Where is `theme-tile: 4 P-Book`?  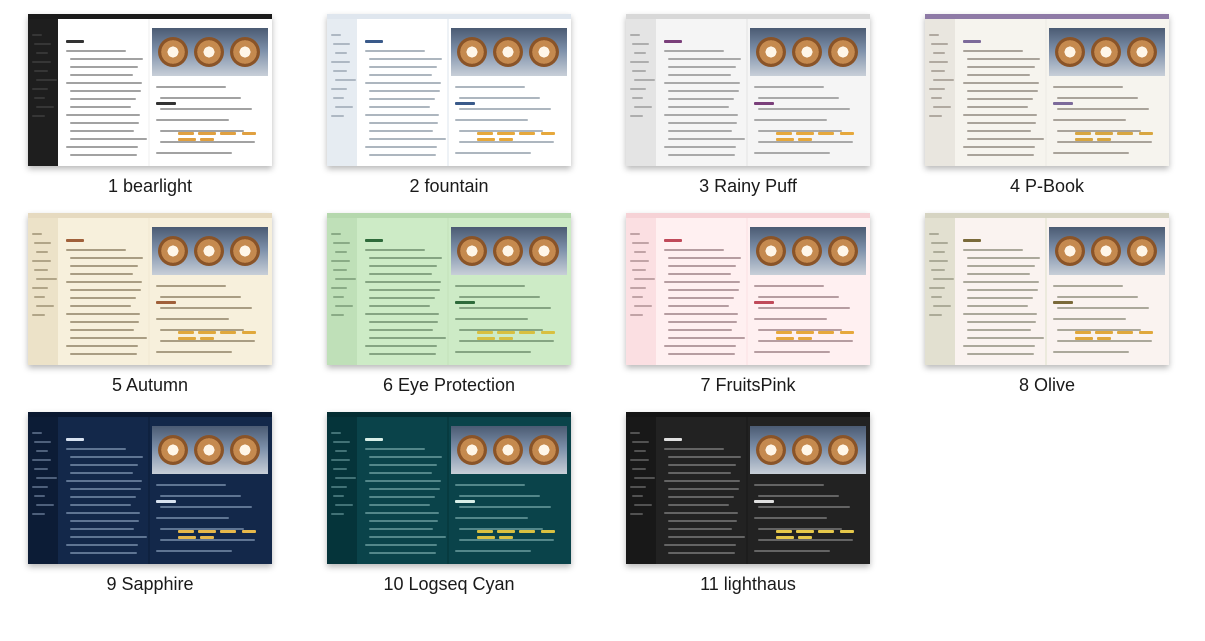
theme-tile: 4 P-Book is located at coordinates (1047, 105).